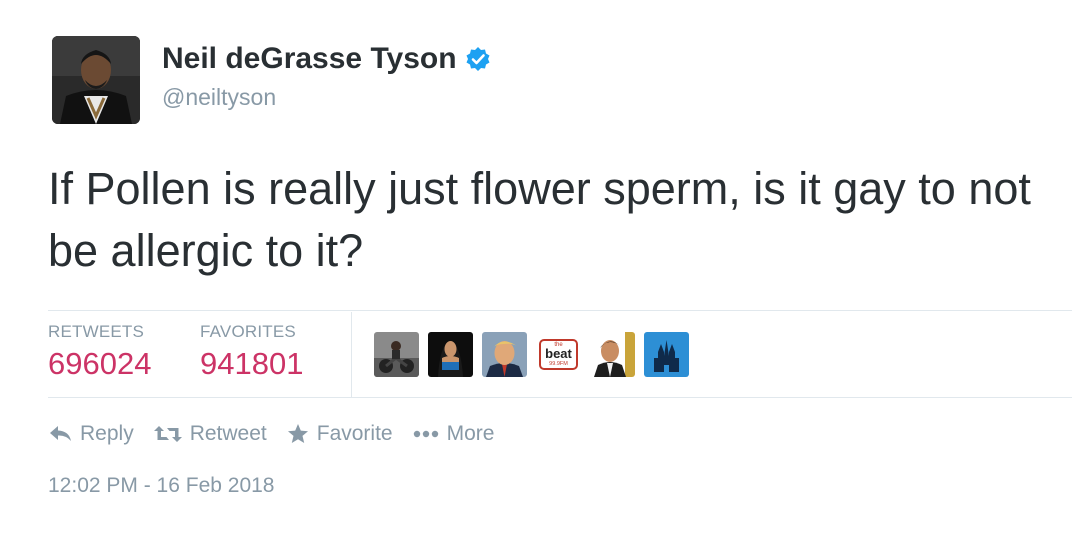 The width and height of the screenshot is (1072, 533). What do you see at coordinates (478, 59) in the screenshot?
I see `verified-badge-icon` at bounding box center [478, 59].